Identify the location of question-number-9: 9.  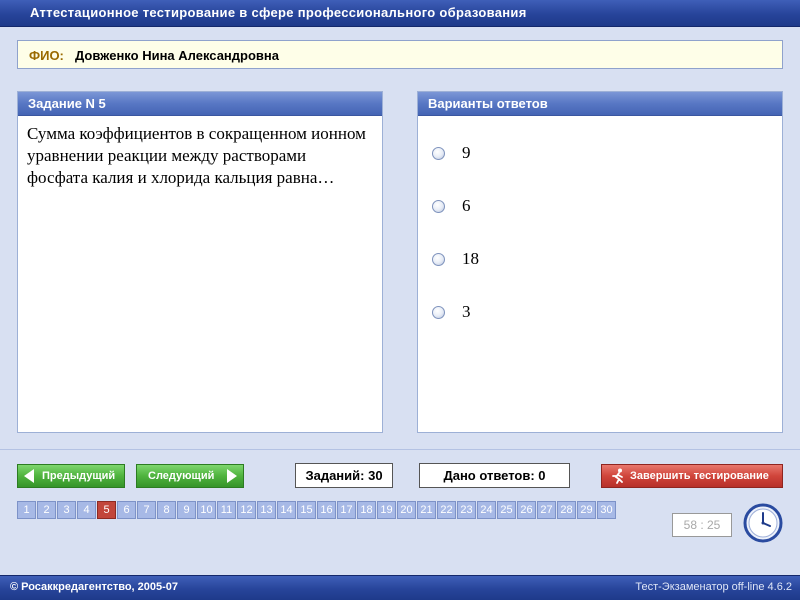
(186, 510).